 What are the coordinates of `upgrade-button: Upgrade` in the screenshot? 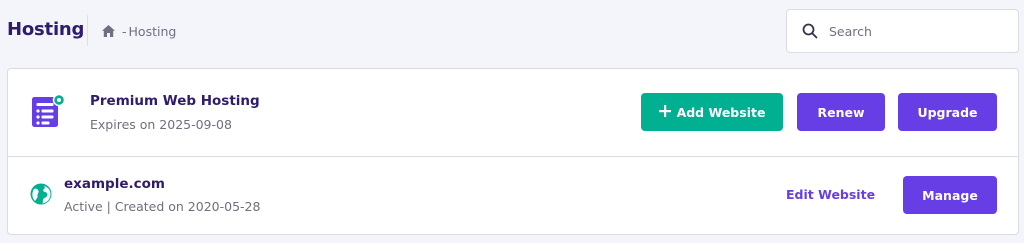 It's located at (947, 112).